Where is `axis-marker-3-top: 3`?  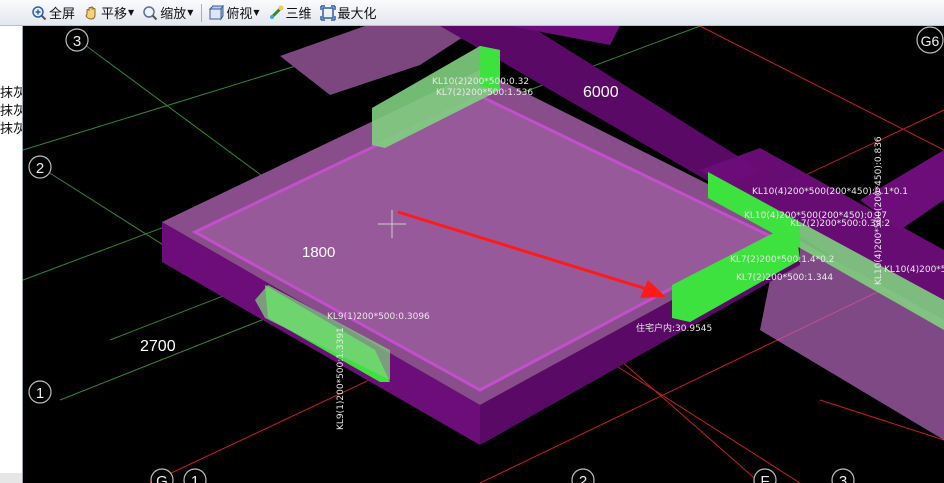
axis-marker-3-top: 3 is located at coordinates (77, 40).